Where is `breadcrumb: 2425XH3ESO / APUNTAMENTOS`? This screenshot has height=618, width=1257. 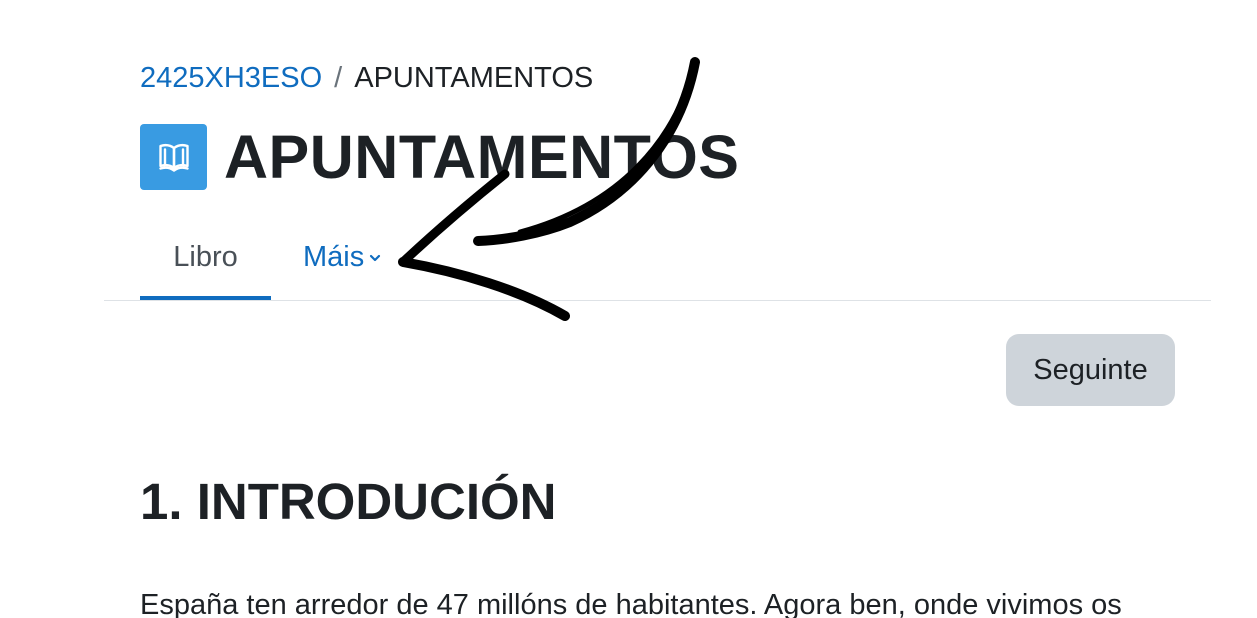
breadcrumb: 2425XH3ESO / APUNTAMENTOS is located at coordinates (366, 78).